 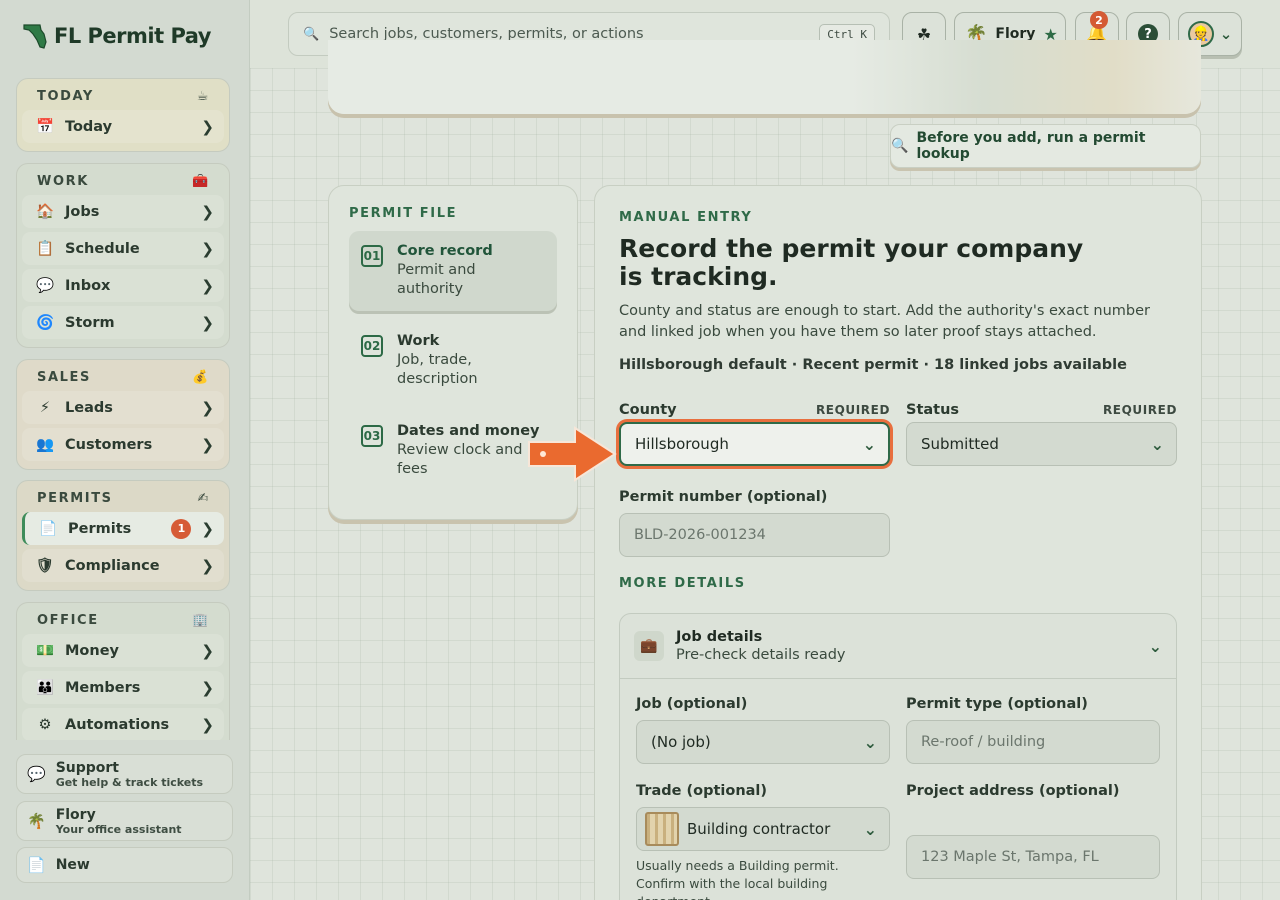 I want to click on step-description: Permit and authority, so click(x=436, y=279).